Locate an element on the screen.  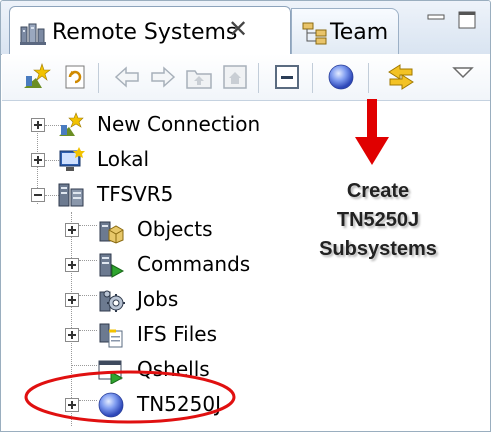
tree-item-label: IFS Files is located at coordinates (177, 334).